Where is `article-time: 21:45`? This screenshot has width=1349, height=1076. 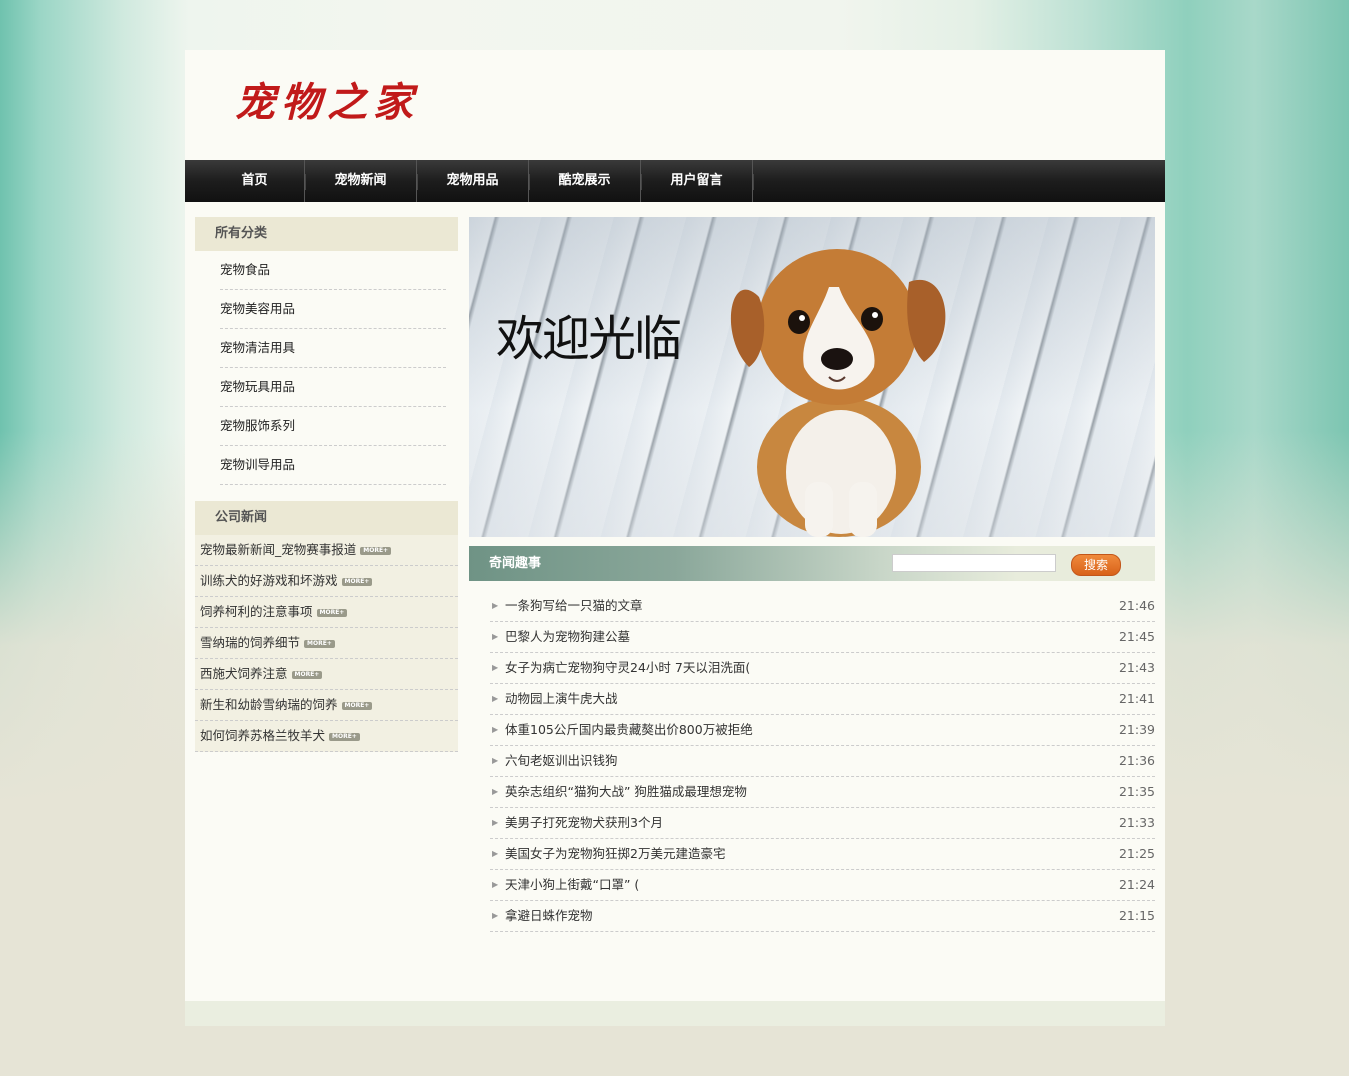
article-time: 21:45 is located at coordinates (1136, 636).